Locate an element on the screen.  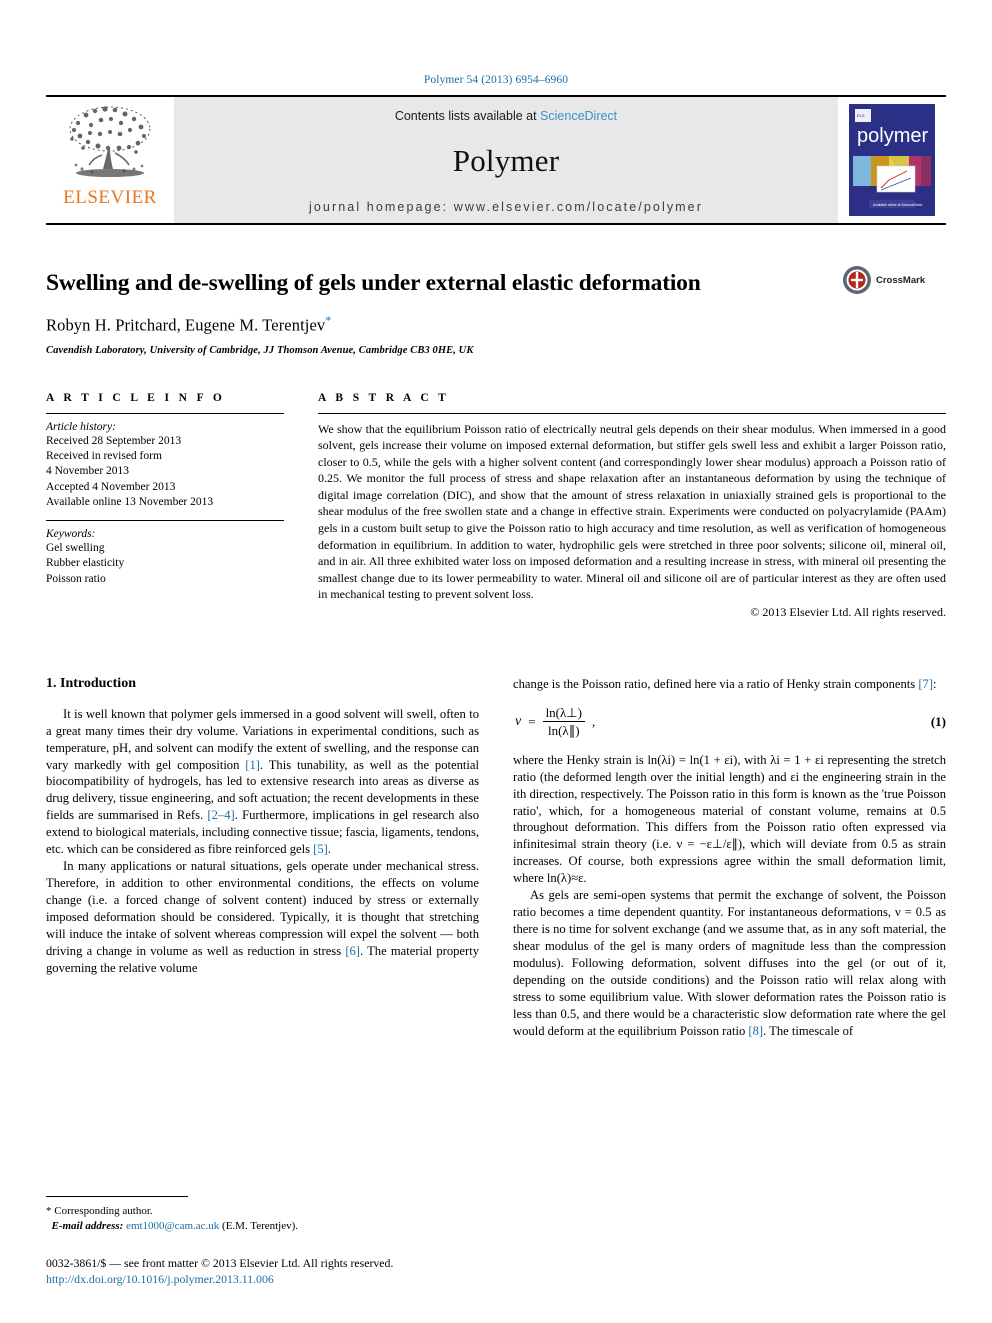
elsevier-wordmark: ELSEVIER is located at coordinates (110, 197).